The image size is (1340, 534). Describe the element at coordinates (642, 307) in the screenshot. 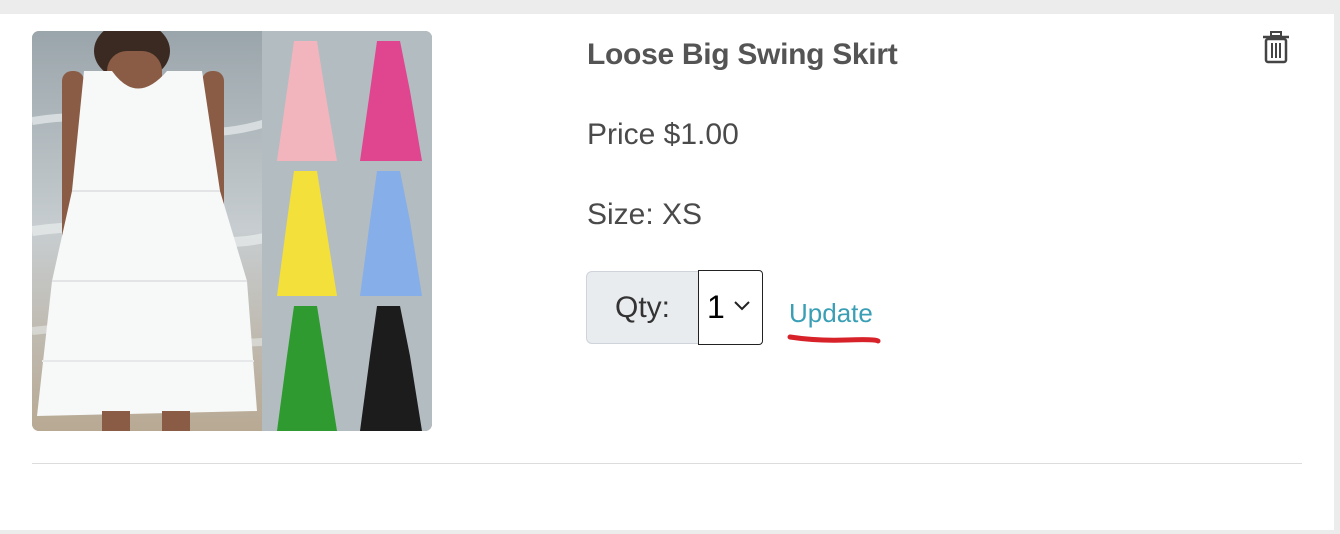

I see `quantity-label: Qty:` at that location.